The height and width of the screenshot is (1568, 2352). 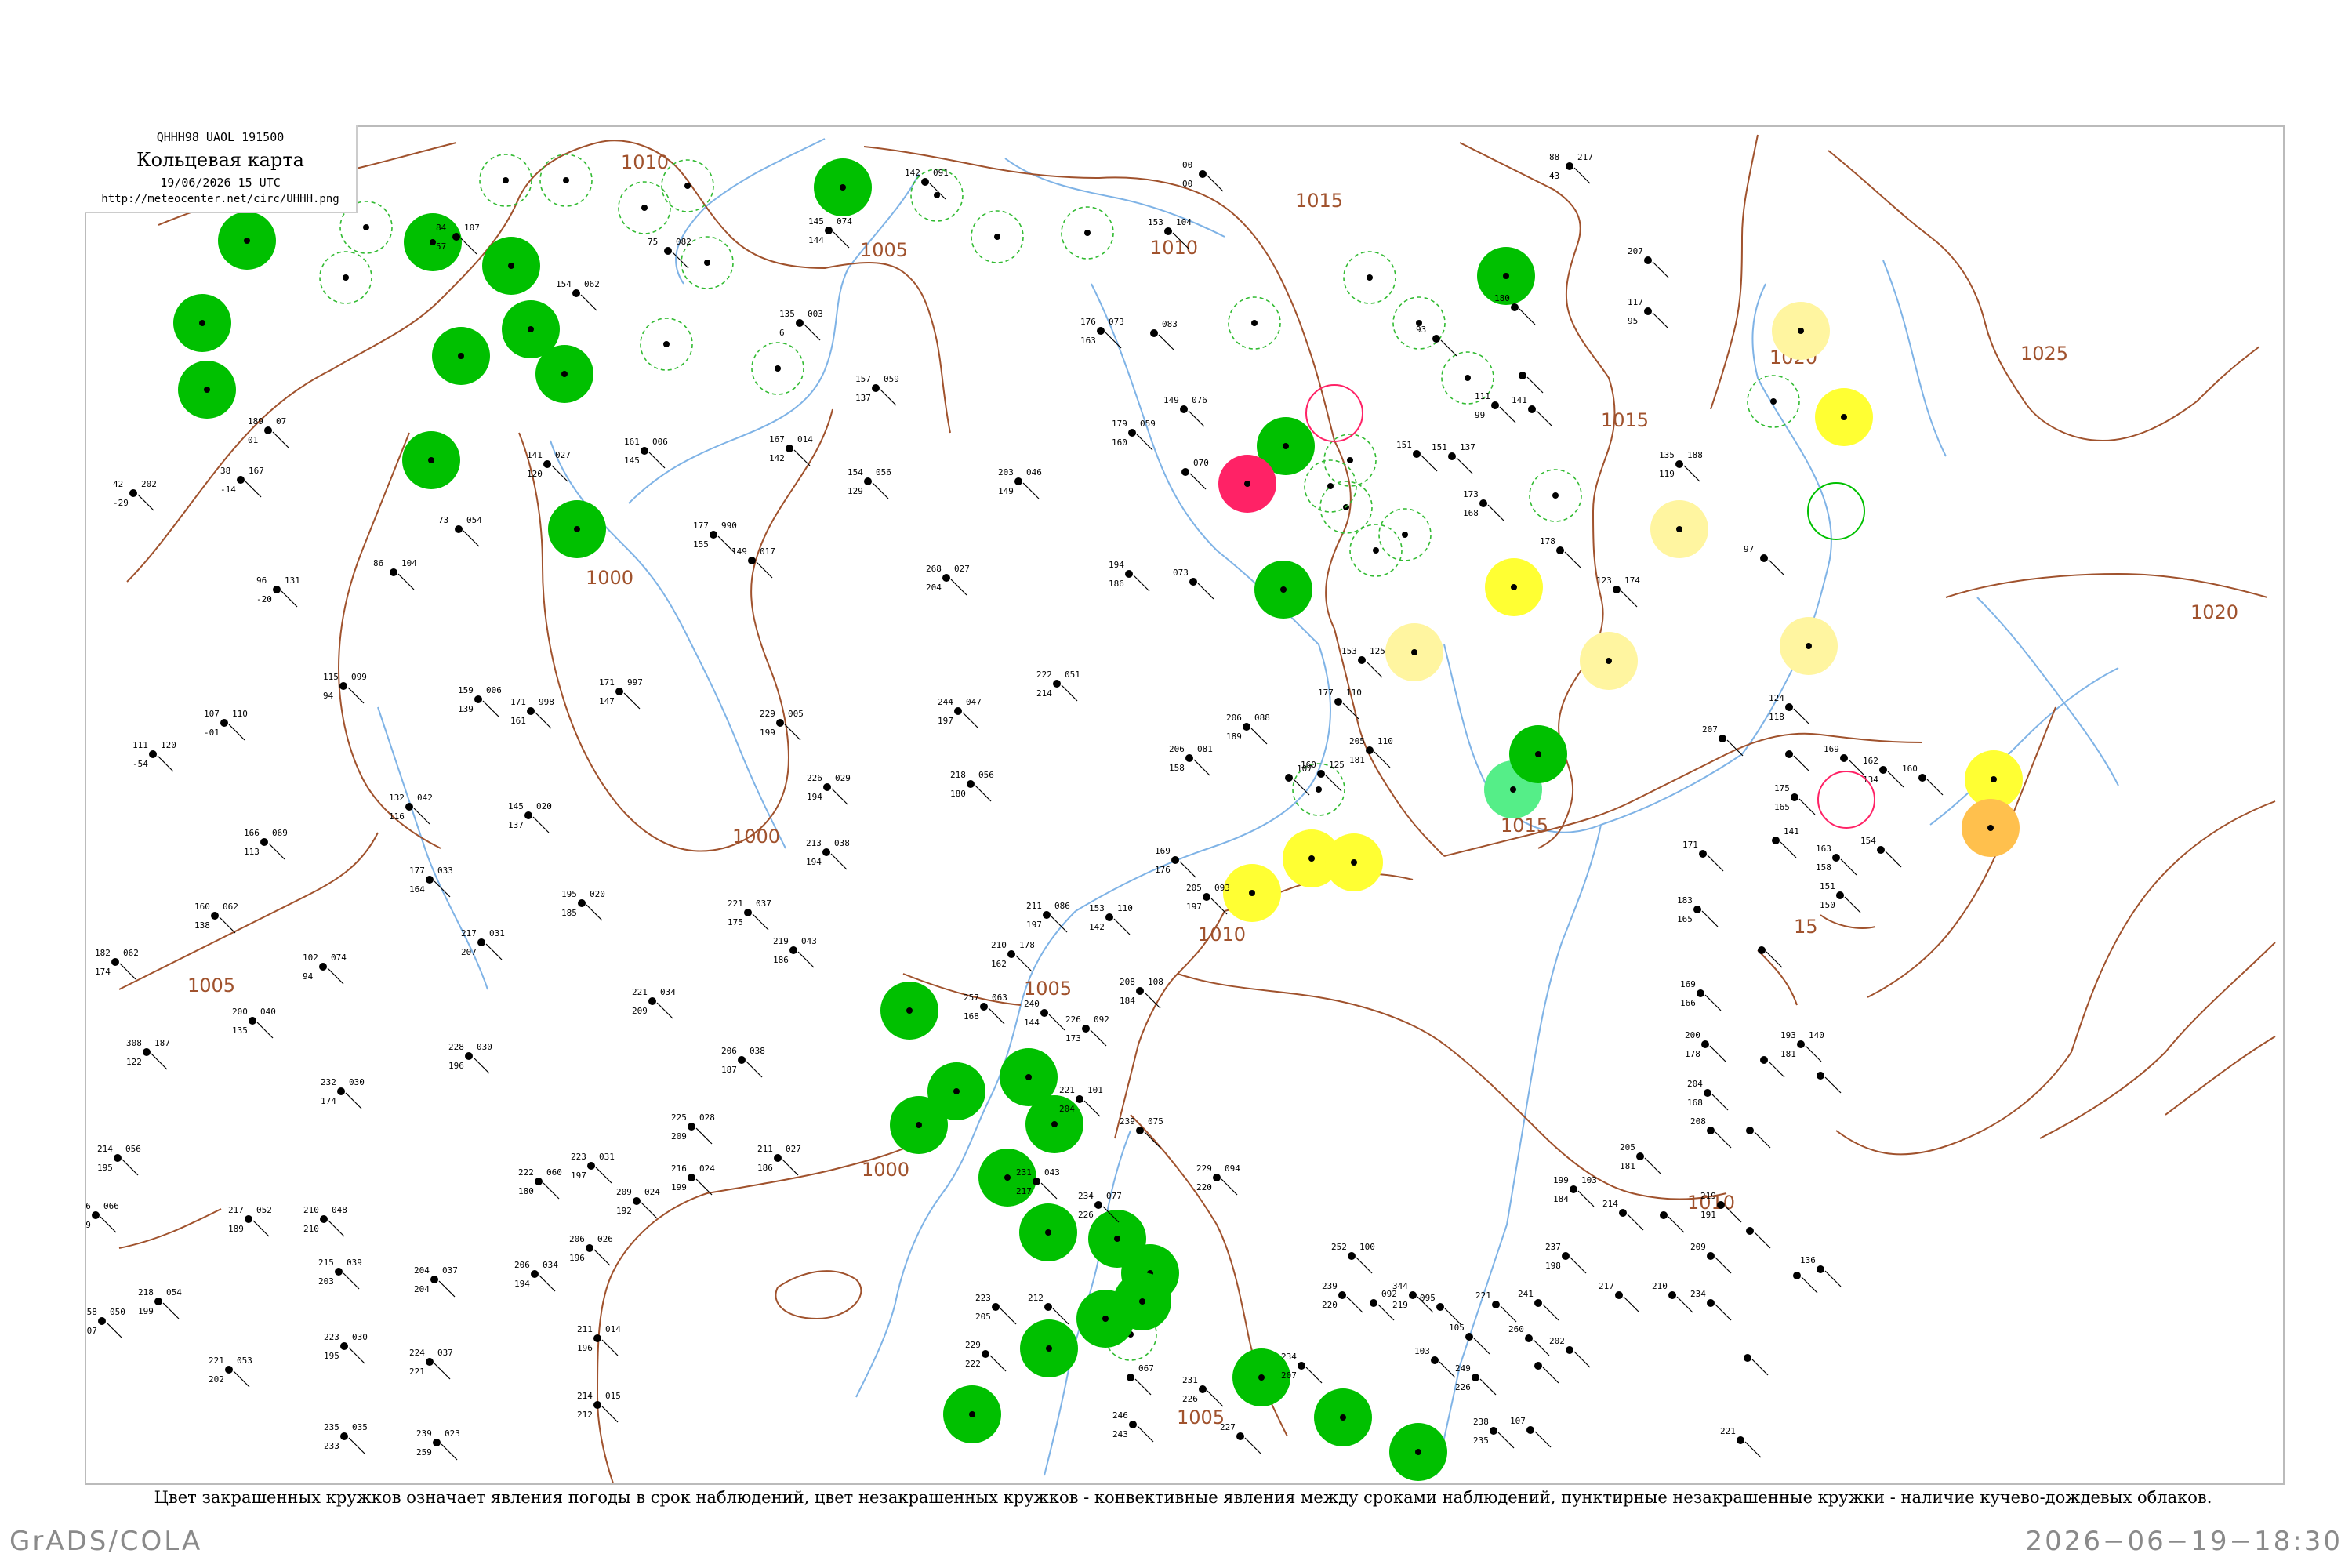 What do you see at coordinates (999, 964) in the screenshot?
I see `dewpoint-value: 162` at bounding box center [999, 964].